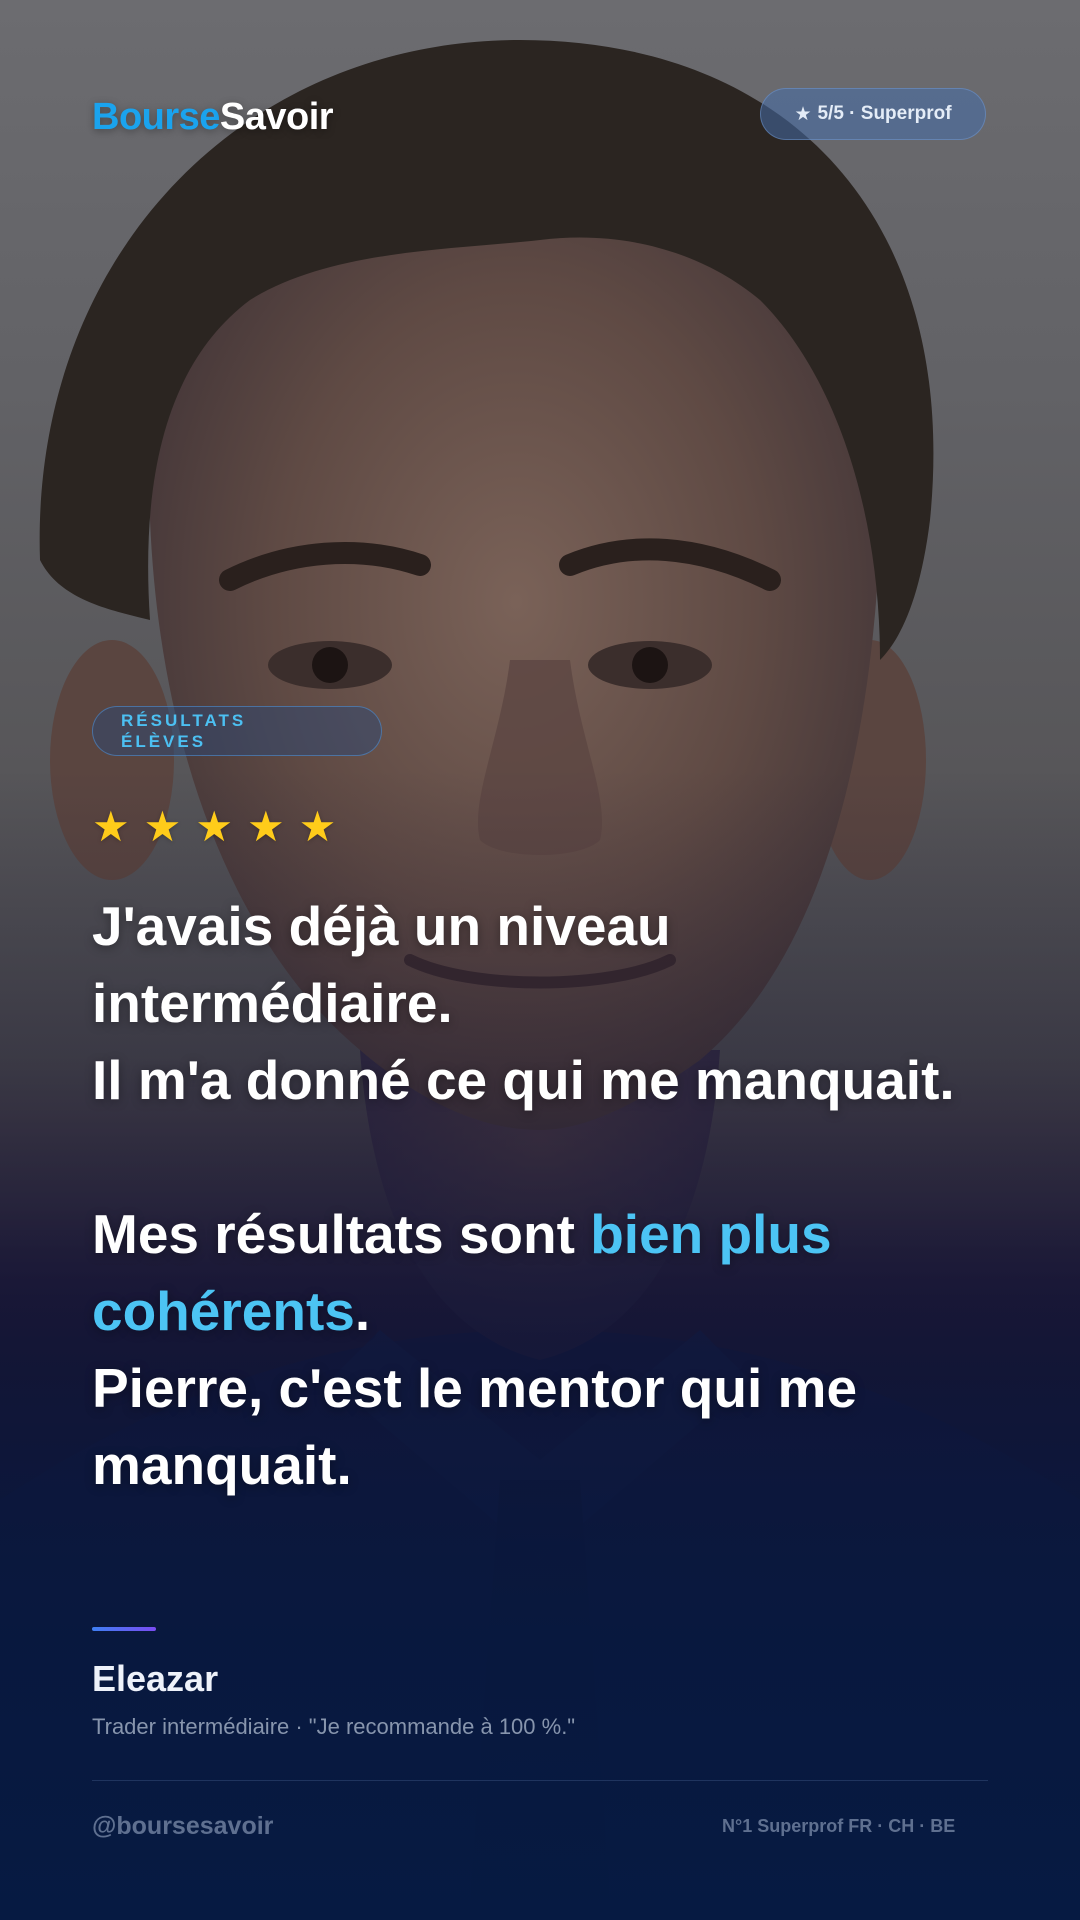 This screenshot has height=1920, width=1080. Describe the element at coordinates (124, 1629) in the screenshot. I see `accent-divider` at that location.